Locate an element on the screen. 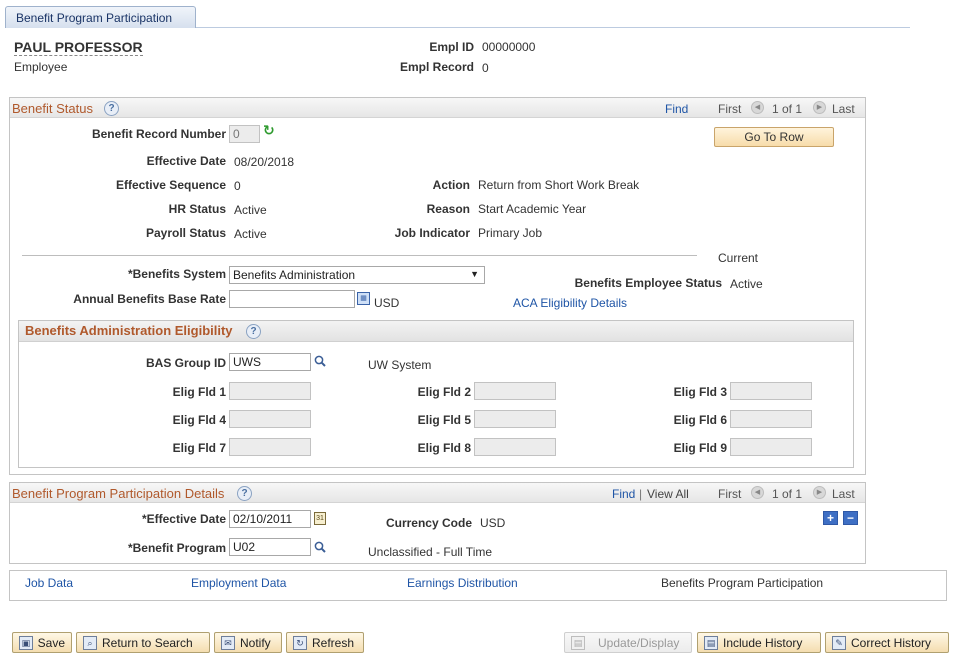 The image size is (958, 664). elig-fld-8-label: Elig Fld 8 is located at coordinates (444, 448).